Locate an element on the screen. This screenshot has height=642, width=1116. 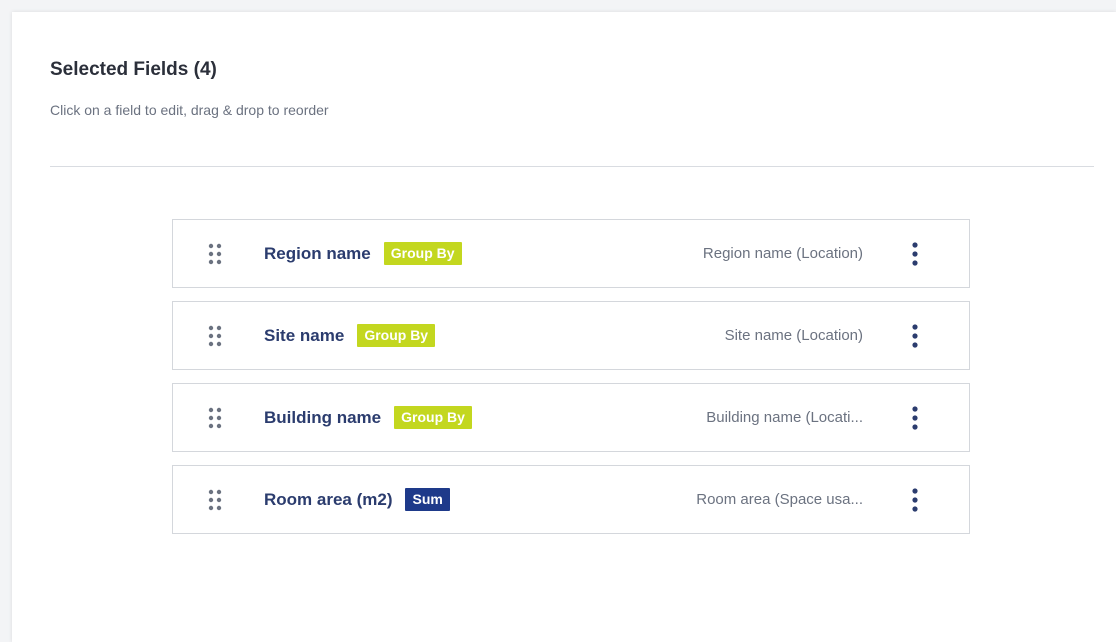
field-source: Region name (Location) is located at coordinates (782, 253).